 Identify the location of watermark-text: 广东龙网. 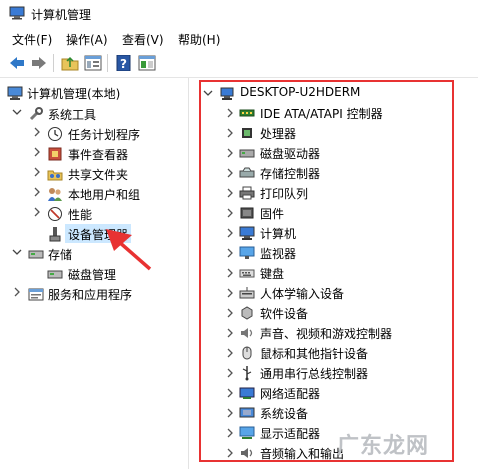
(383, 446).